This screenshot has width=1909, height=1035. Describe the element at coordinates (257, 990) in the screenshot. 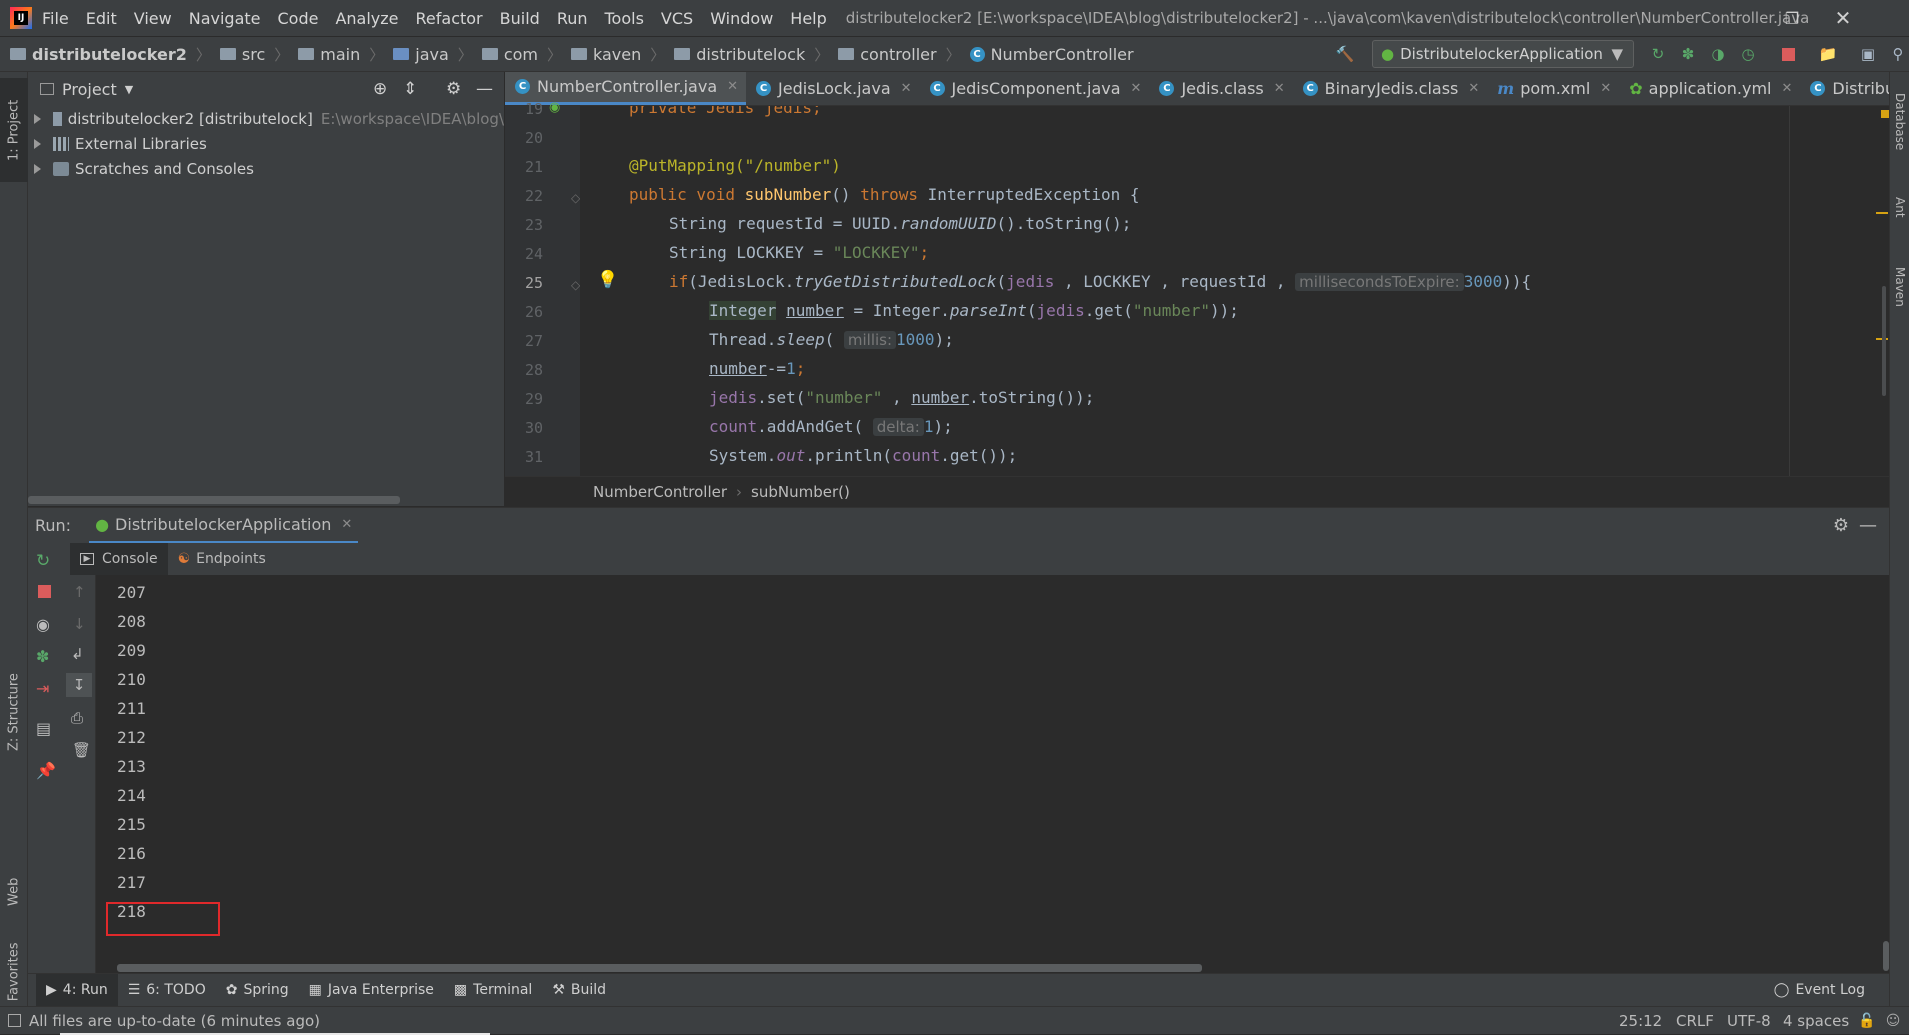

I see `tool-spring: ✿ Spring` at that location.